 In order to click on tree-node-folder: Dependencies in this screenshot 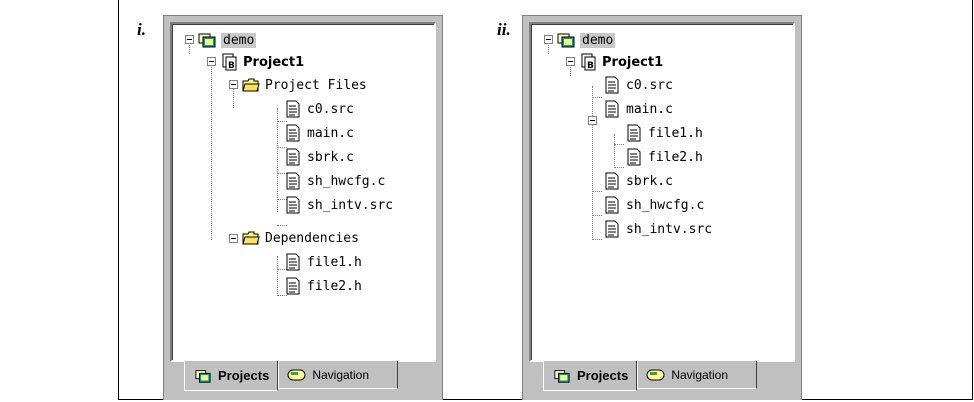, I will do `click(300, 238)`.